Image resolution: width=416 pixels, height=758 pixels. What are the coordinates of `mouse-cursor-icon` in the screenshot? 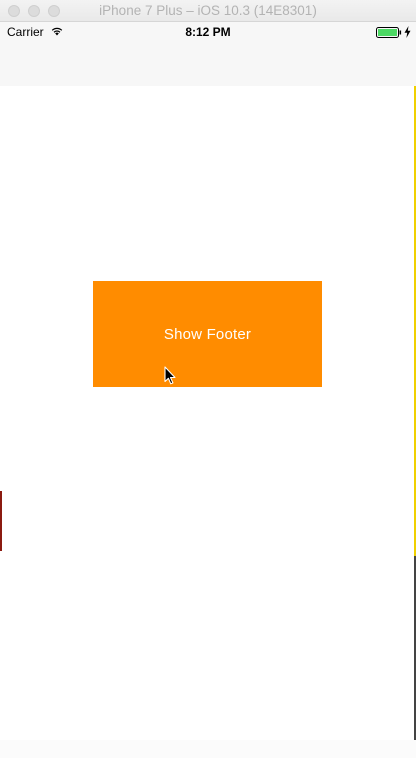 It's located at (170, 375).